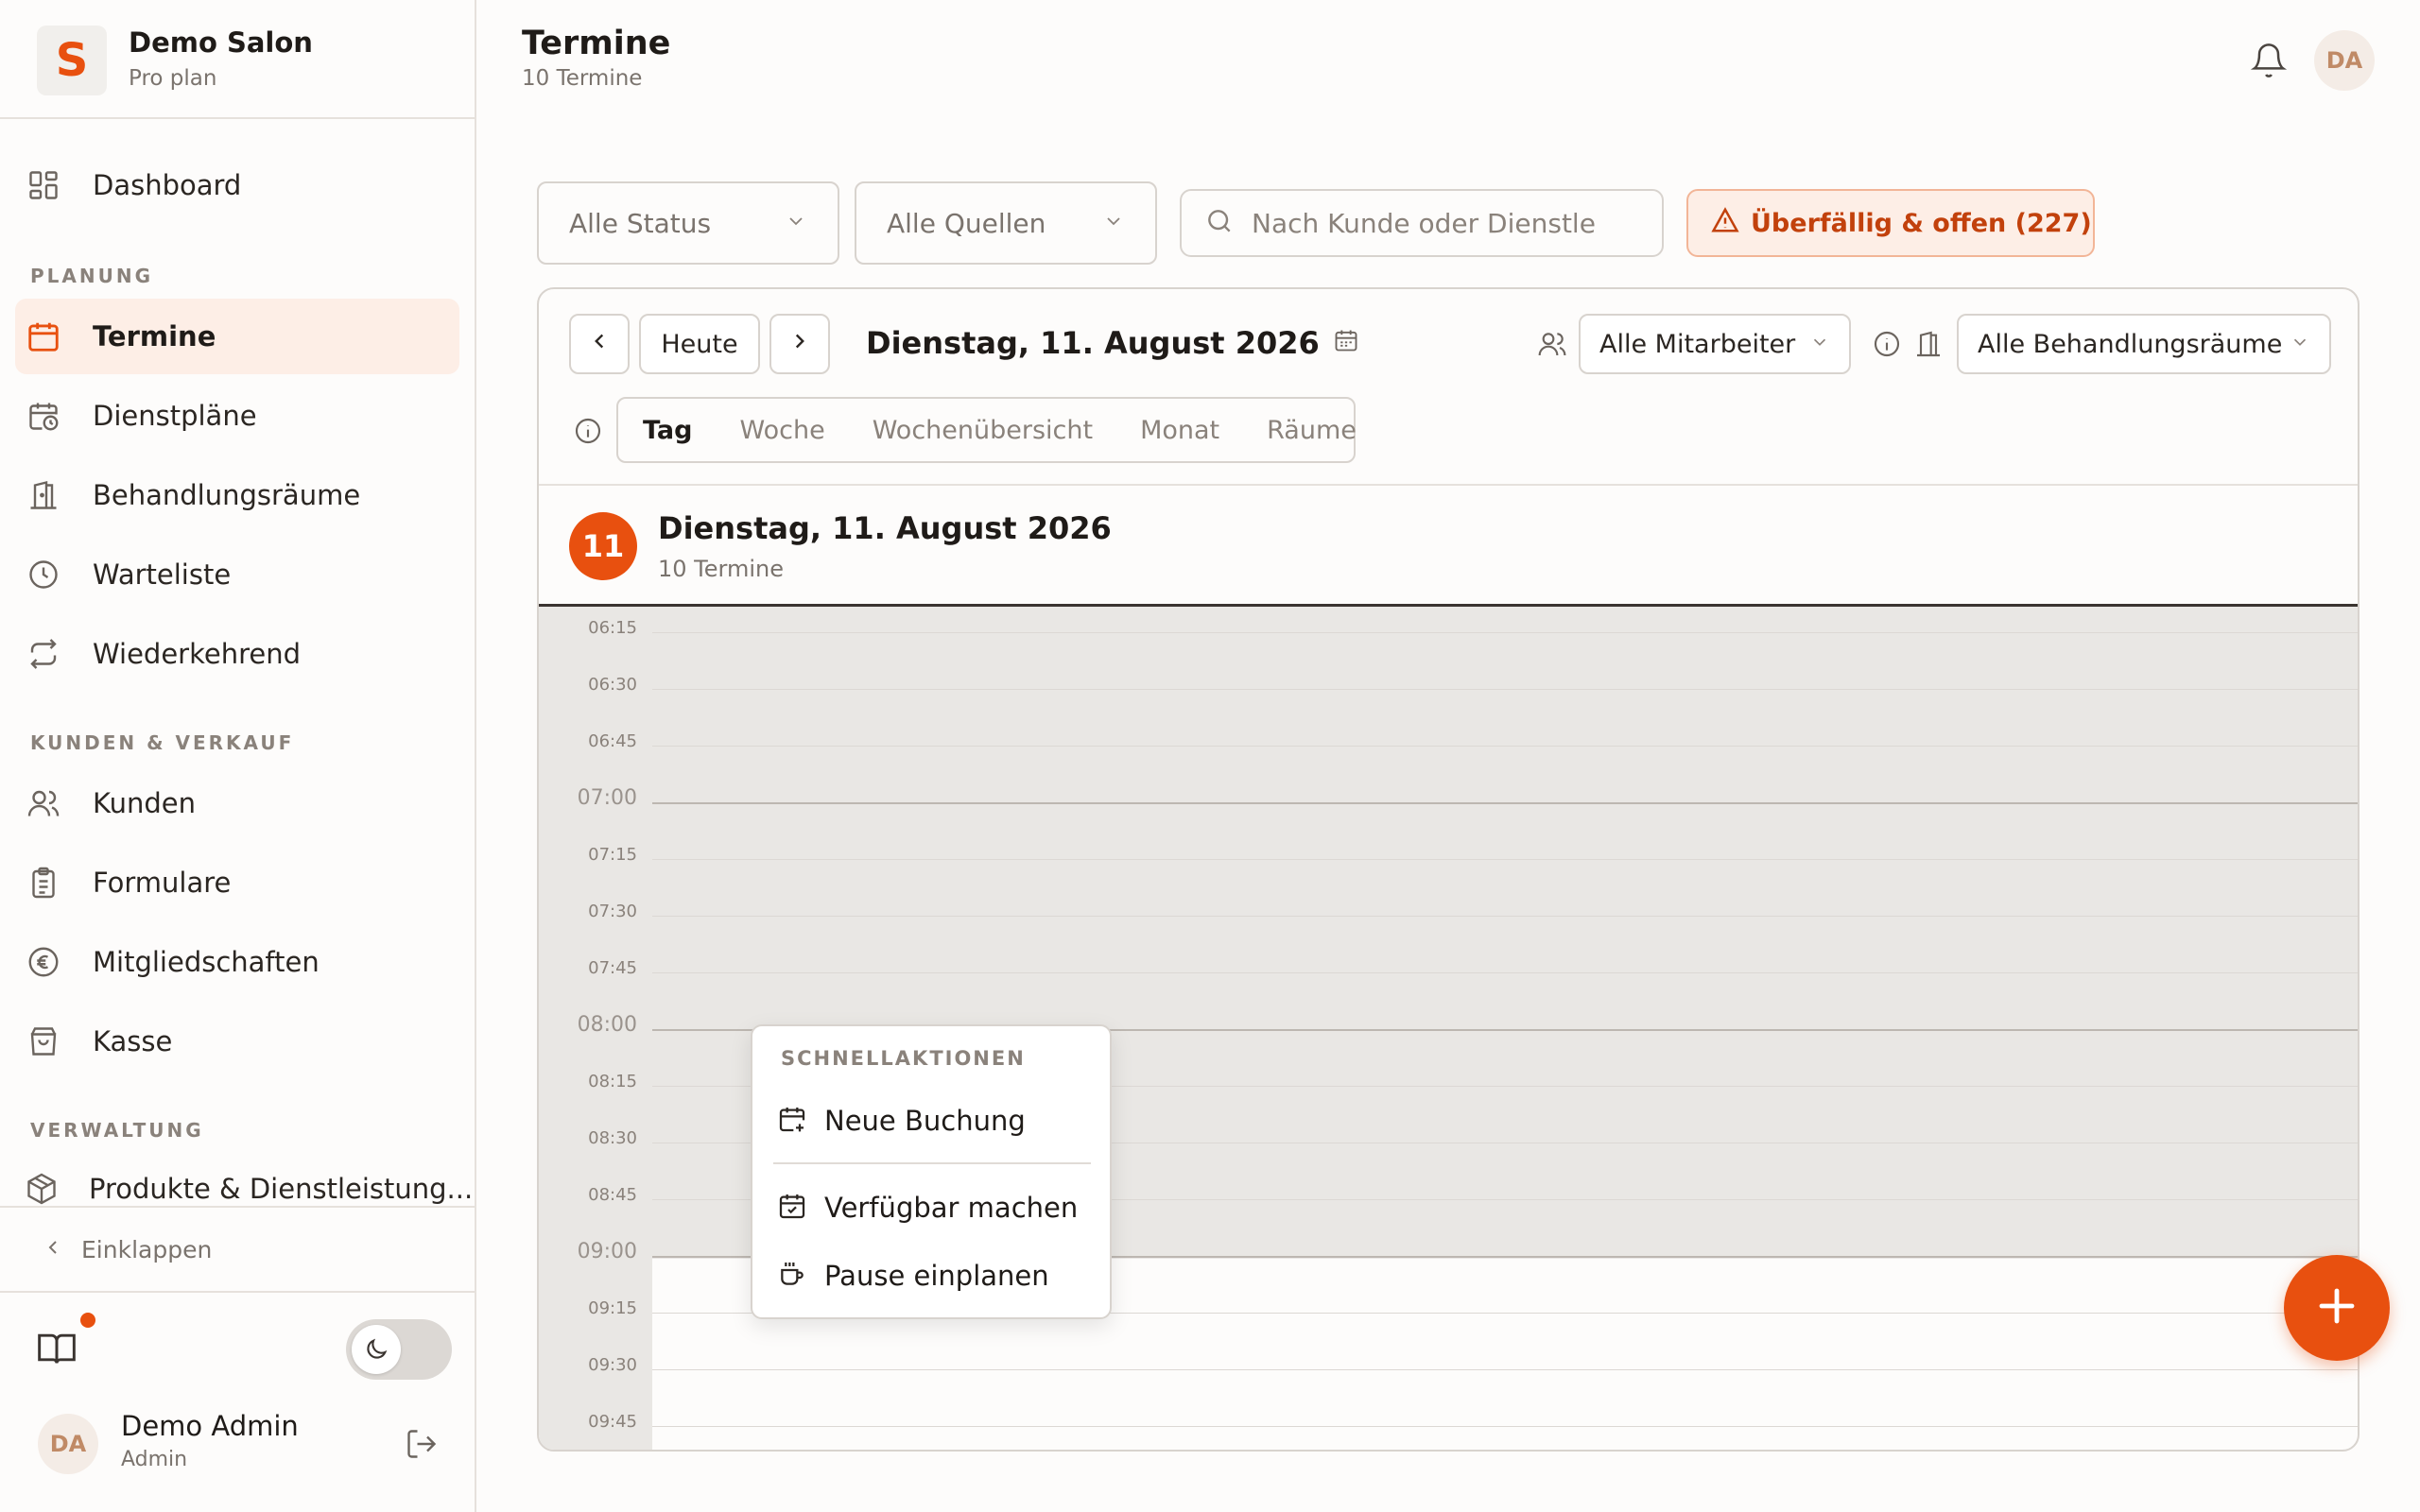 The image size is (2420, 1512). Describe the element at coordinates (237, 1249) in the screenshot. I see `collapse-sidebar-button: Einklappen` at that location.